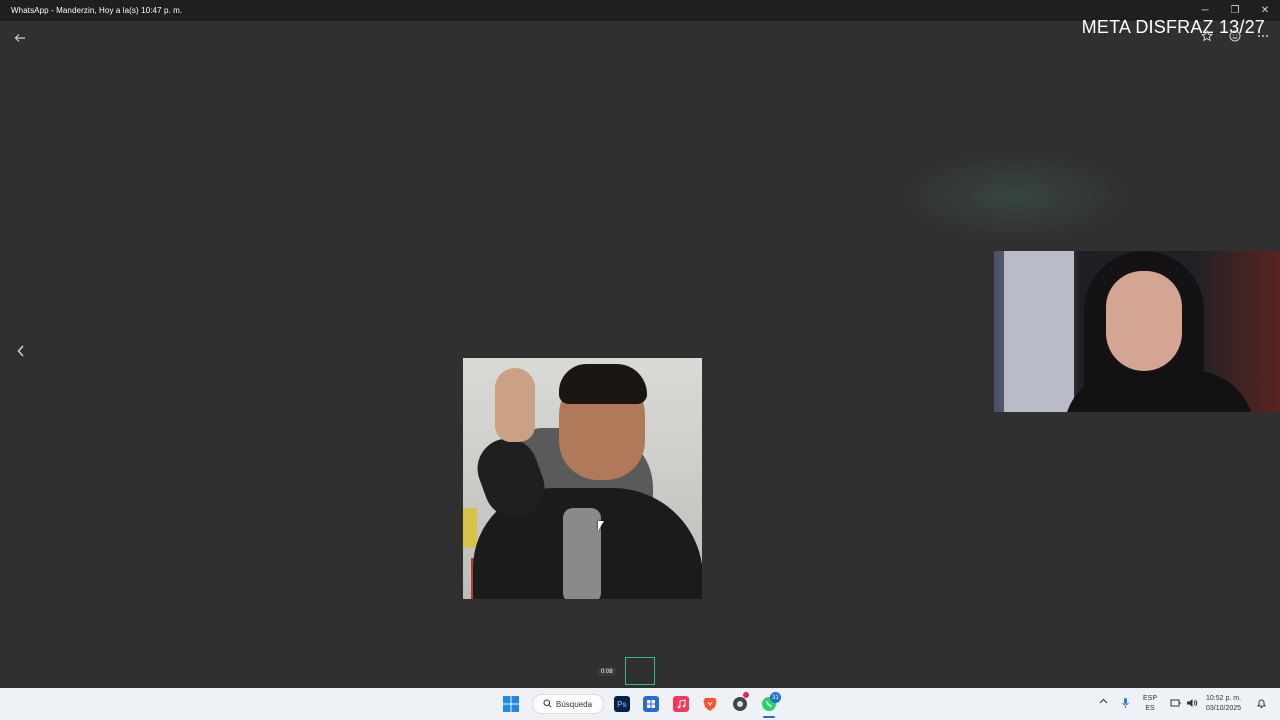  I want to click on active-app-indicator, so click(769, 717).